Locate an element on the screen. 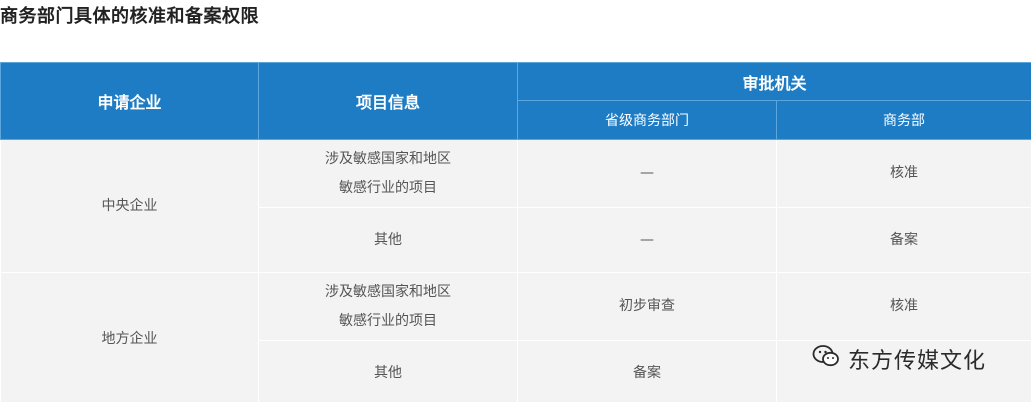  watermark: 东方传媒文化 is located at coordinates (899, 359).